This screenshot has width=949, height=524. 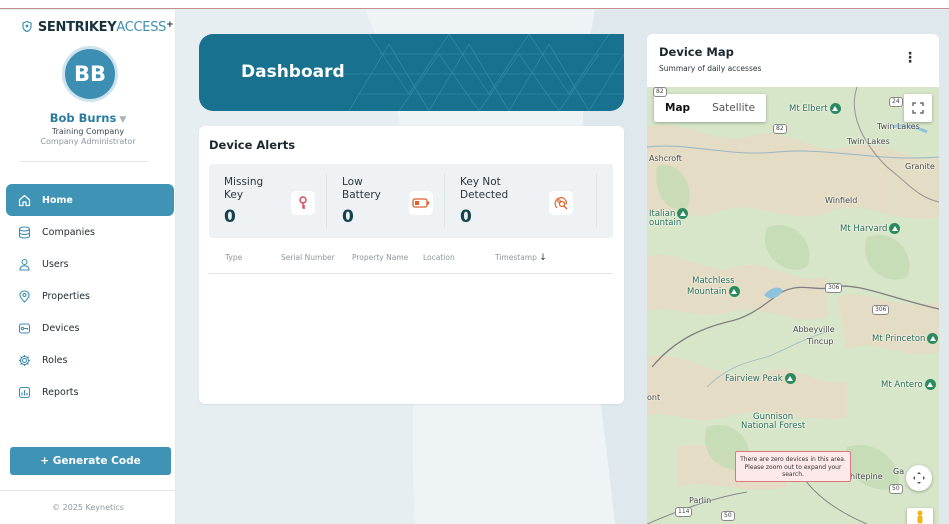 What do you see at coordinates (677, 108) in the screenshot?
I see `map-type-map-button: Map` at bounding box center [677, 108].